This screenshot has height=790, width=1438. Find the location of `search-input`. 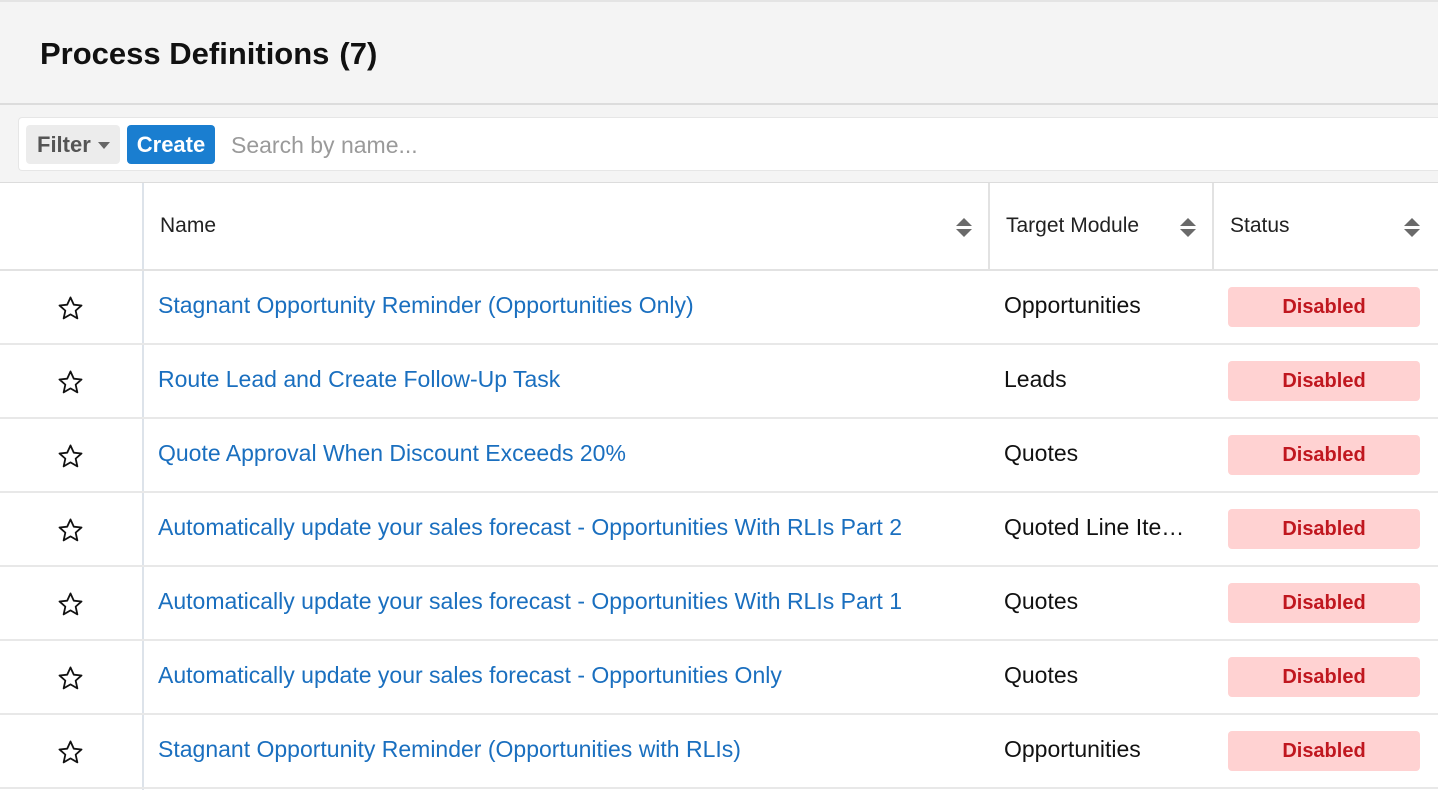

search-input is located at coordinates (821, 145).